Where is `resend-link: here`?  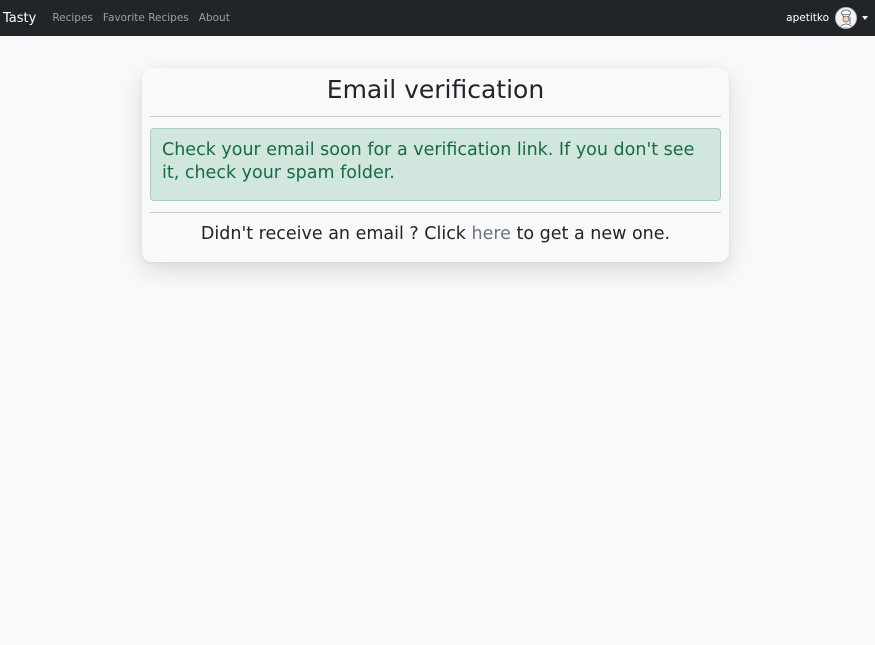
resend-link: here is located at coordinates (491, 234).